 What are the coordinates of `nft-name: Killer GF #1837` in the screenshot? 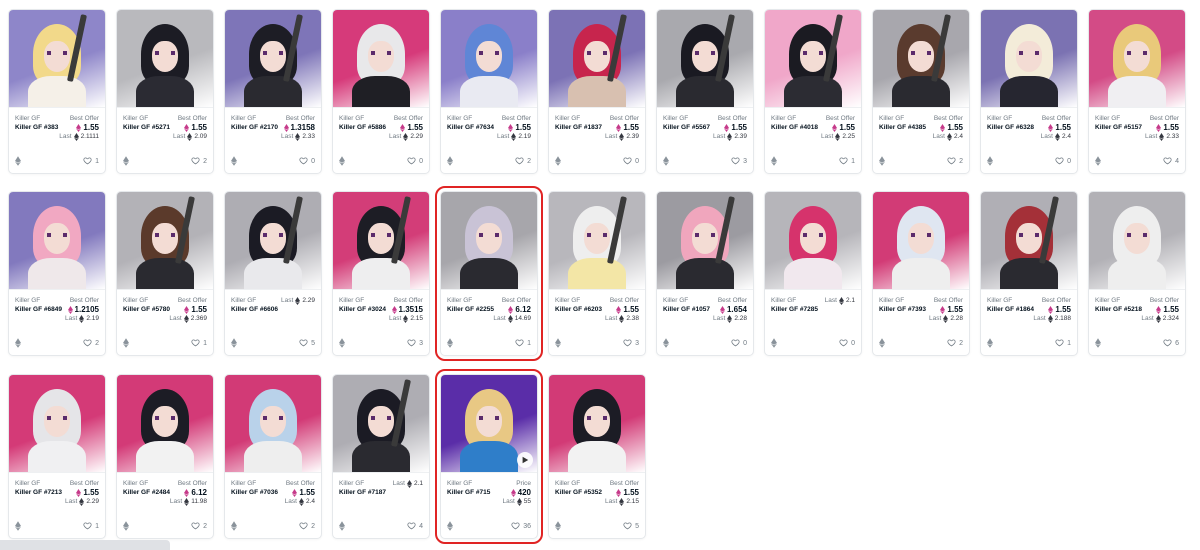 It's located at (578, 127).